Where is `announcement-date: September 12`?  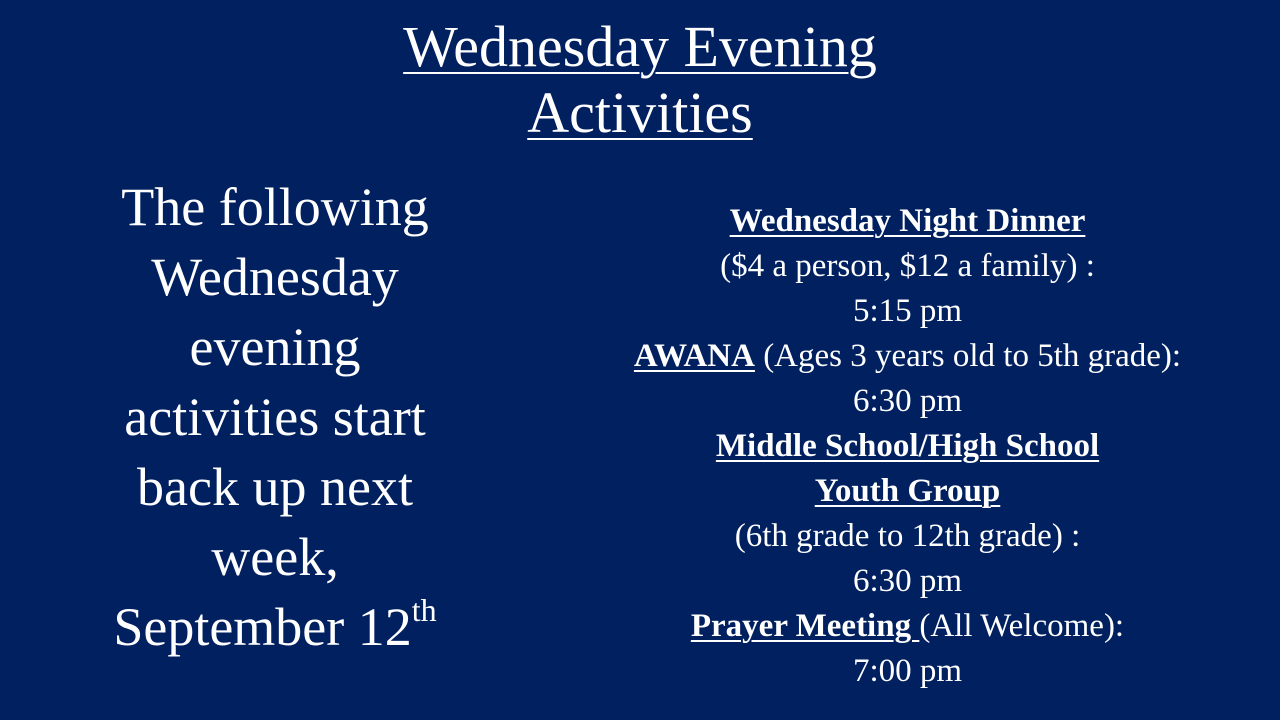
announcement-date: September 12 is located at coordinates (262, 627).